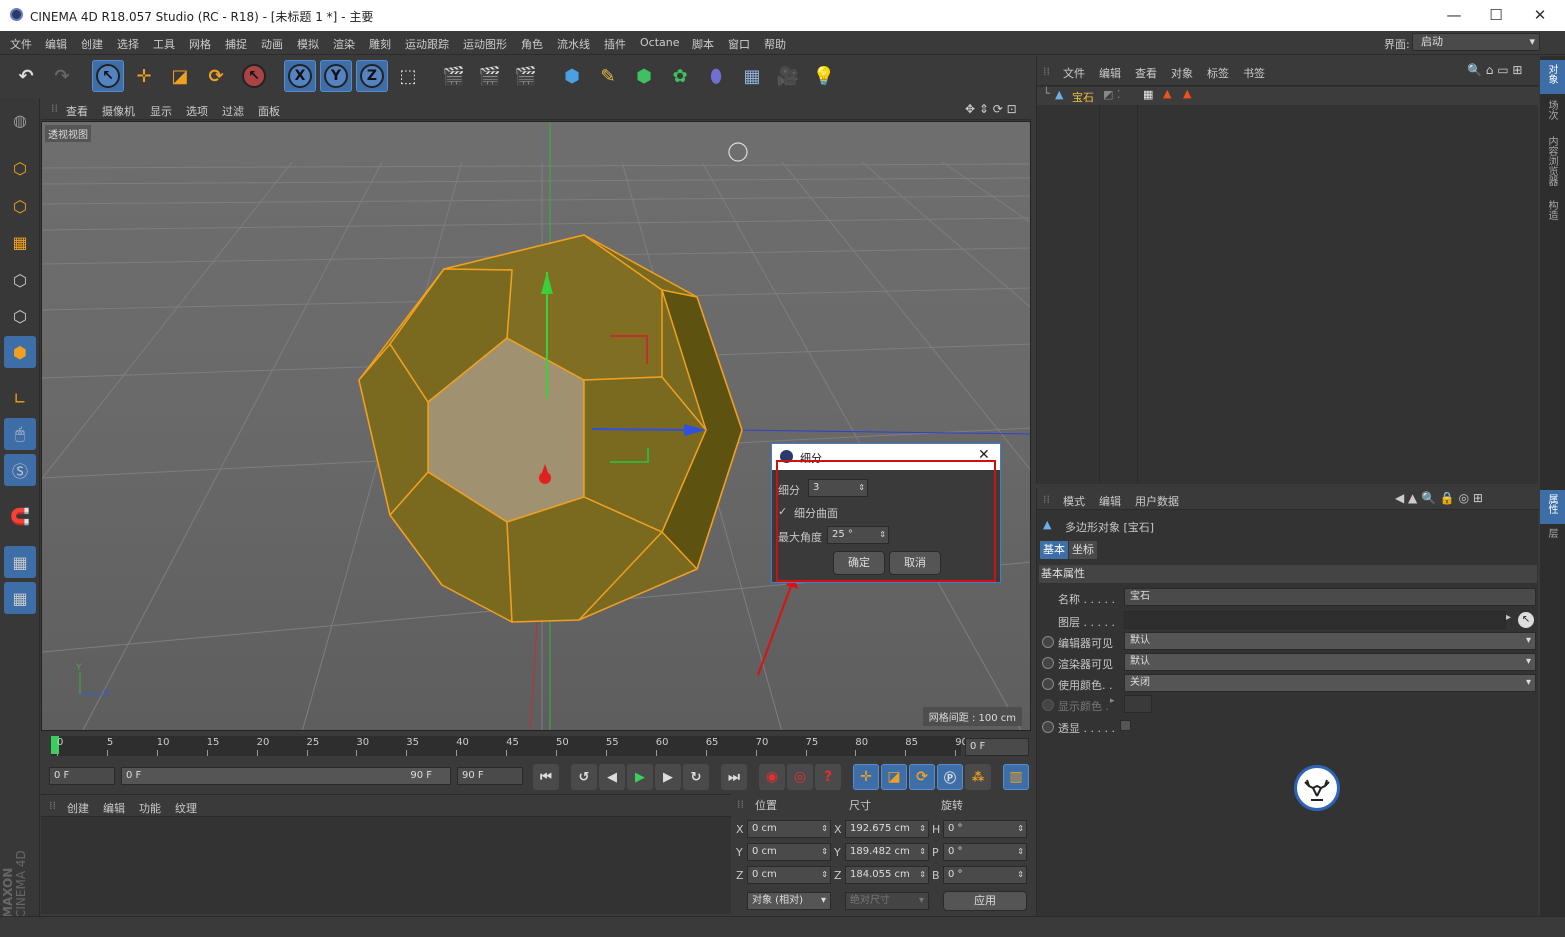 The height and width of the screenshot is (937, 1565). What do you see at coordinates (894, 777) in the screenshot?
I see `key-scale-icon: ◪` at bounding box center [894, 777].